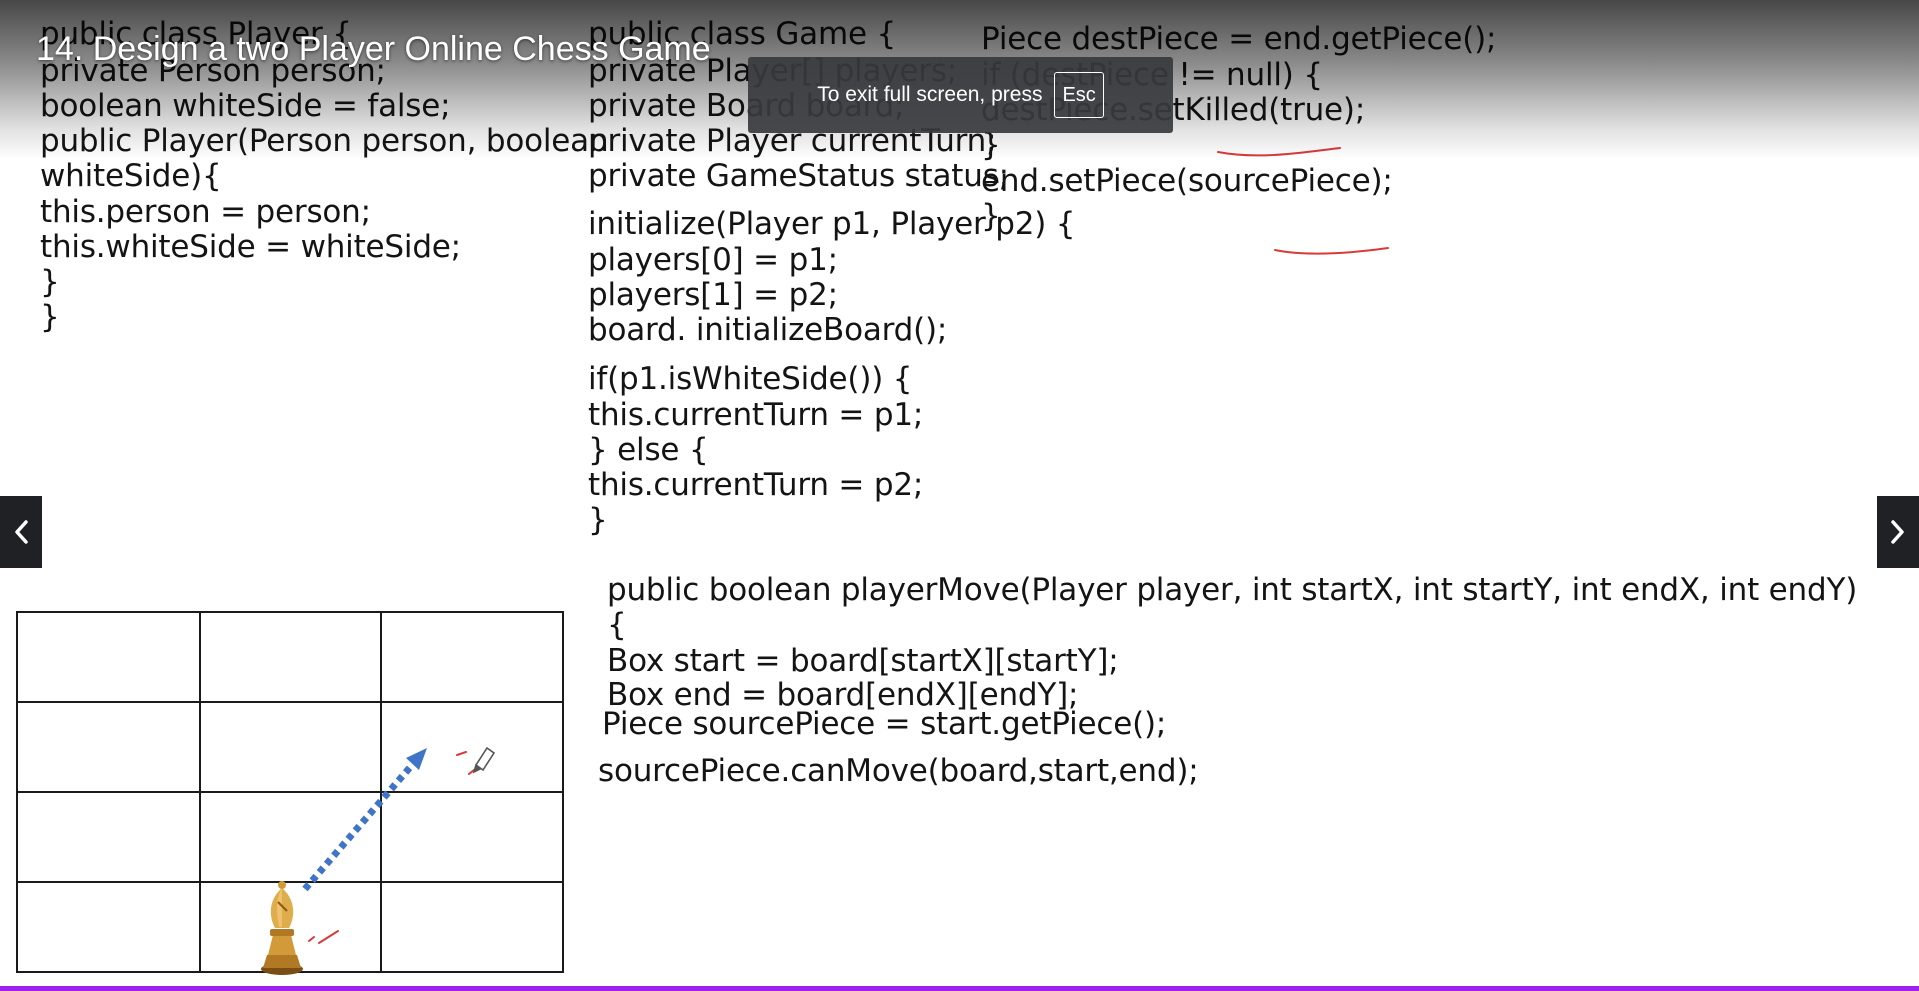 This screenshot has height=991, width=1919. I want to click on previous-button, so click(21, 532).